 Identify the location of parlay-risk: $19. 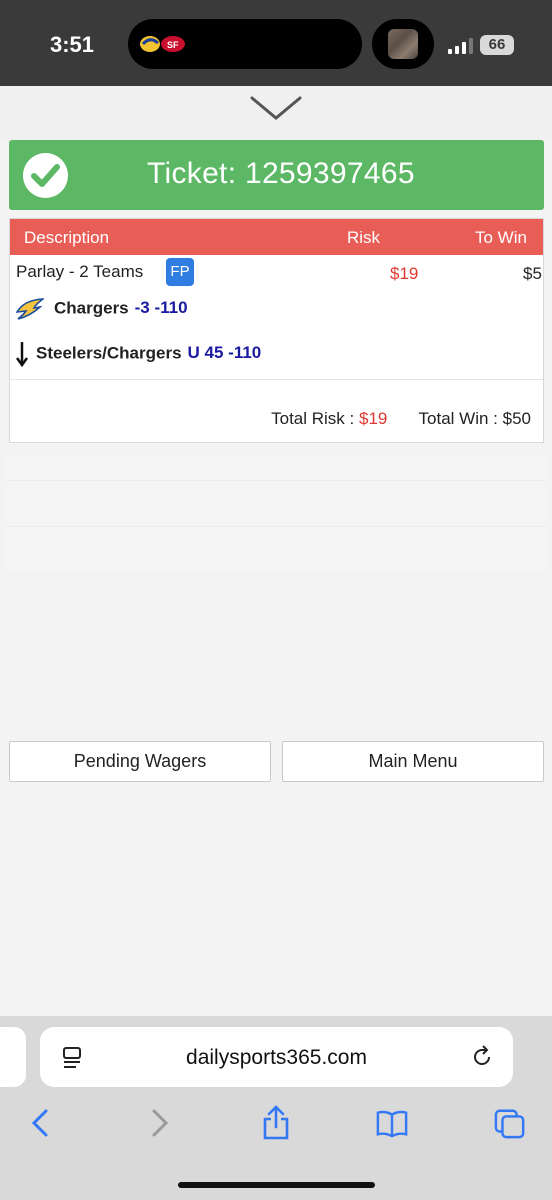
(404, 273).